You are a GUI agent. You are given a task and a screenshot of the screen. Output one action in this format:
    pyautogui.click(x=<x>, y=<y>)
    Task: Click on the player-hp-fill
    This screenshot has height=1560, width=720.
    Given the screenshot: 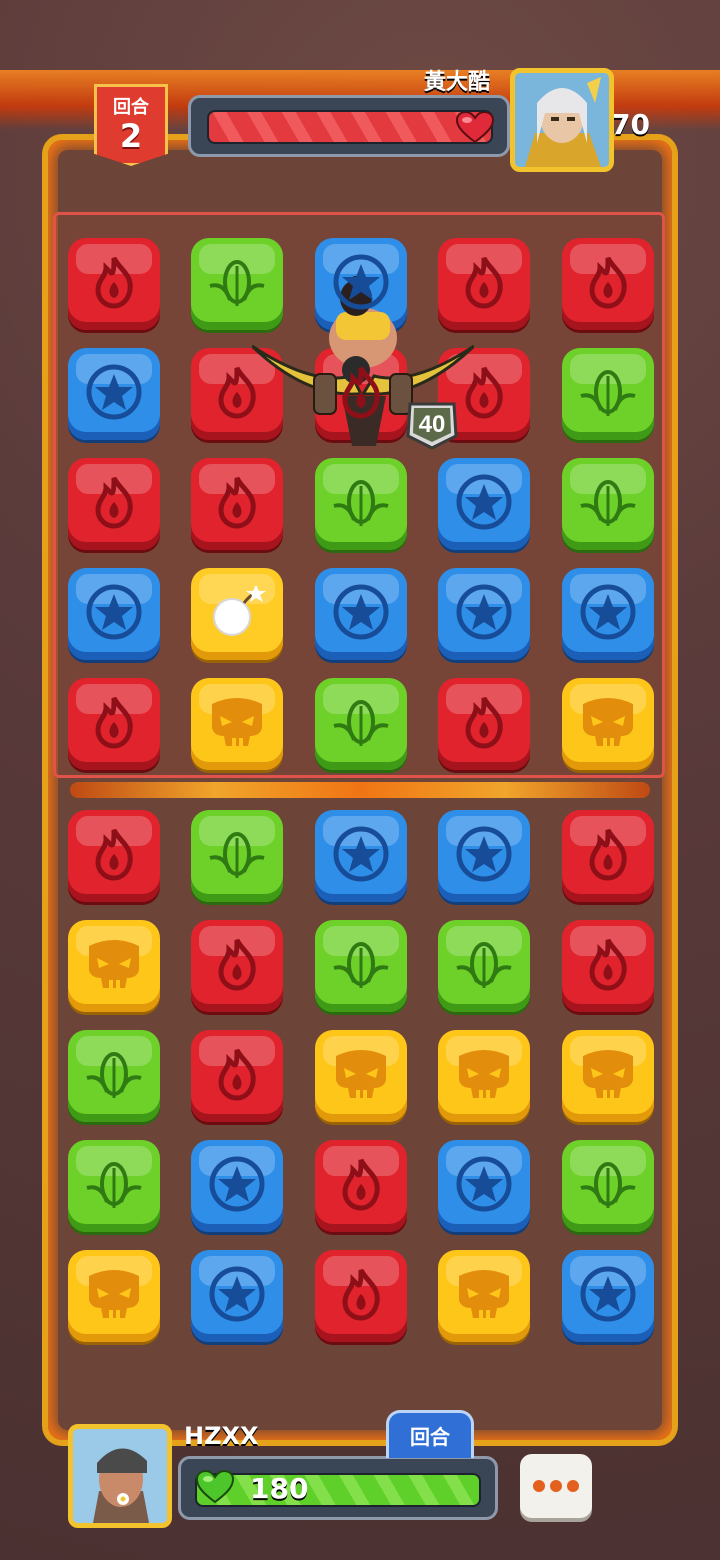 What is the action you would take?
    pyautogui.click(x=338, y=1490)
    